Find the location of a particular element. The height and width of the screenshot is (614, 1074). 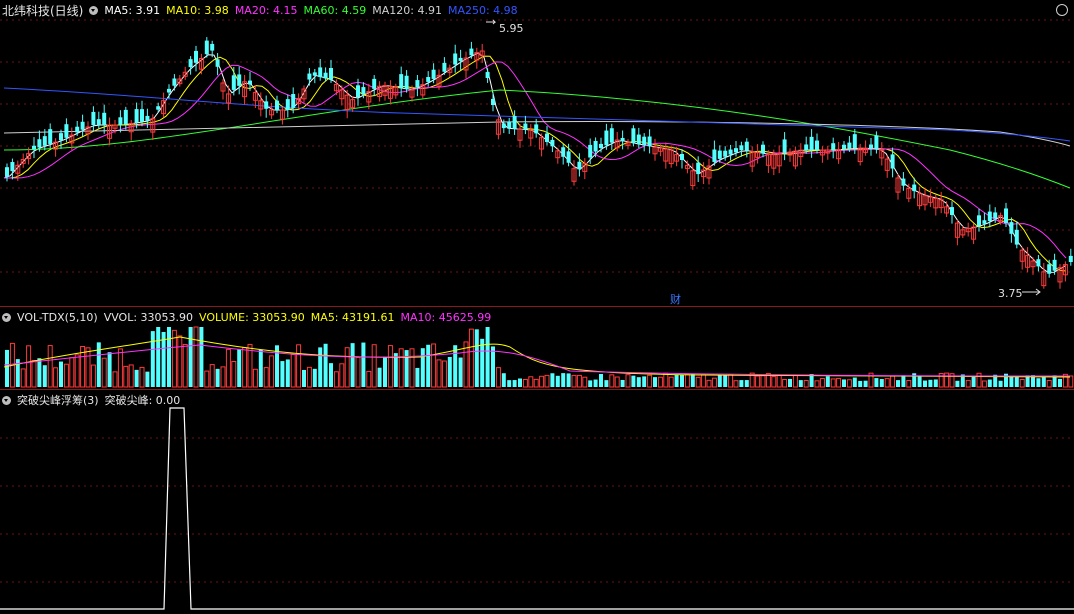

stock-title: 北纬科技(日线) is located at coordinates (42, 10).